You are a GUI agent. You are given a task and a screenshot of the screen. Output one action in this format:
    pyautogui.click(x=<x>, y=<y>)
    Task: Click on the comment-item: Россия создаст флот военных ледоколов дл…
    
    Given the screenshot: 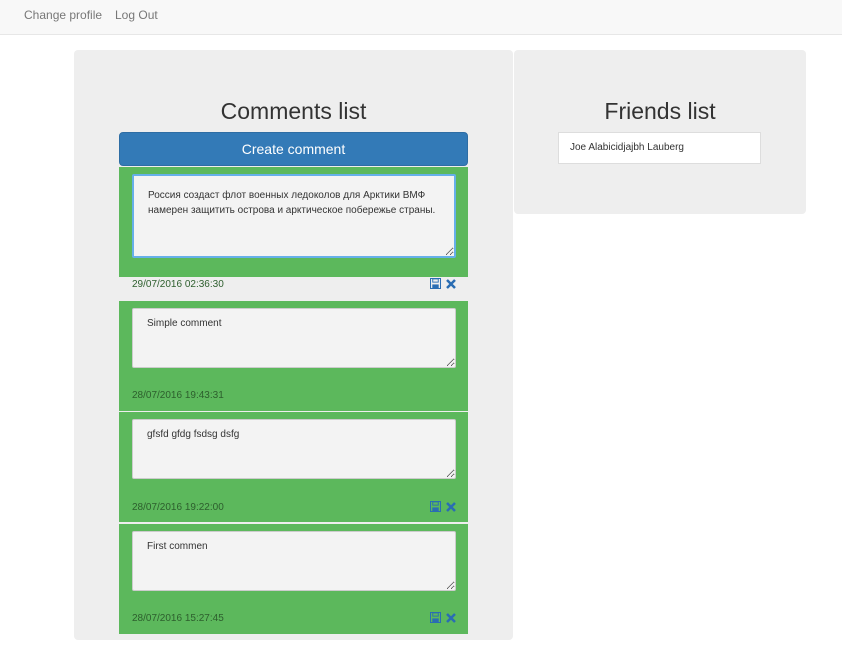 What is the action you would take?
    pyautogui.click(x=293, y=228)
    